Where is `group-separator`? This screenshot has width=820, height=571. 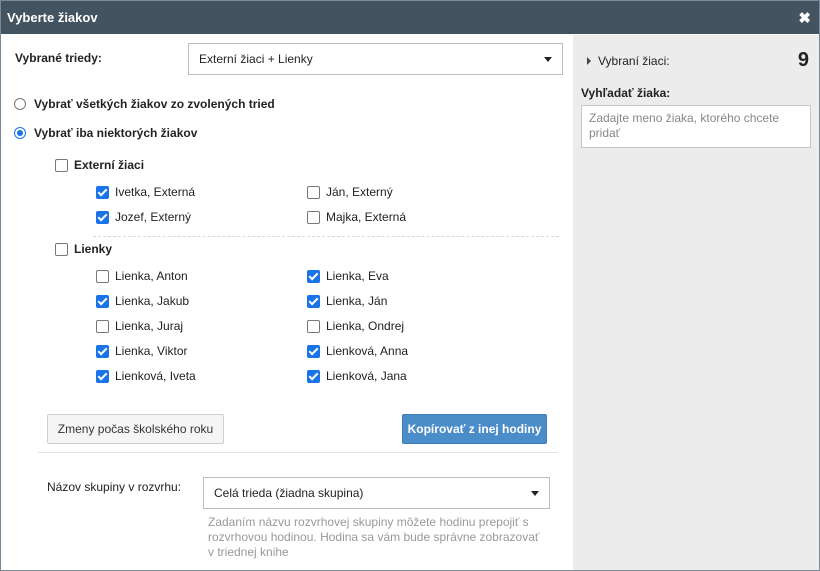
group-separator is located at coordinates (326, 236).